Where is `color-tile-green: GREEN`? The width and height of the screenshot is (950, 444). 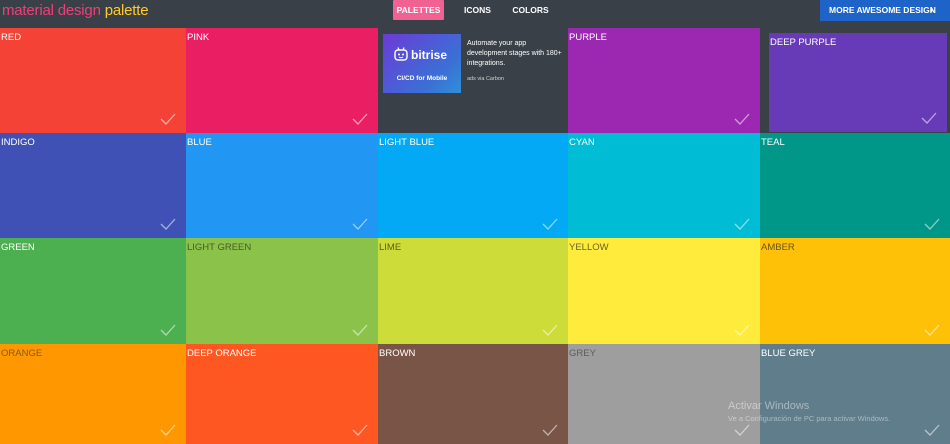
color-tile-green: GREEN is located at coordinates (93, 291).